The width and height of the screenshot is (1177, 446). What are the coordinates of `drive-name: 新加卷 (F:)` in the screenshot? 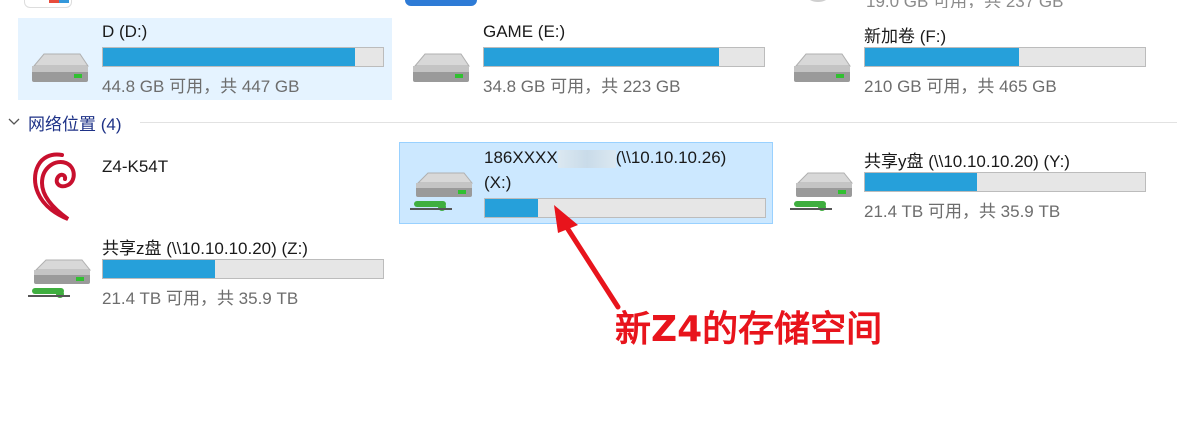 It's located at (905, 36).